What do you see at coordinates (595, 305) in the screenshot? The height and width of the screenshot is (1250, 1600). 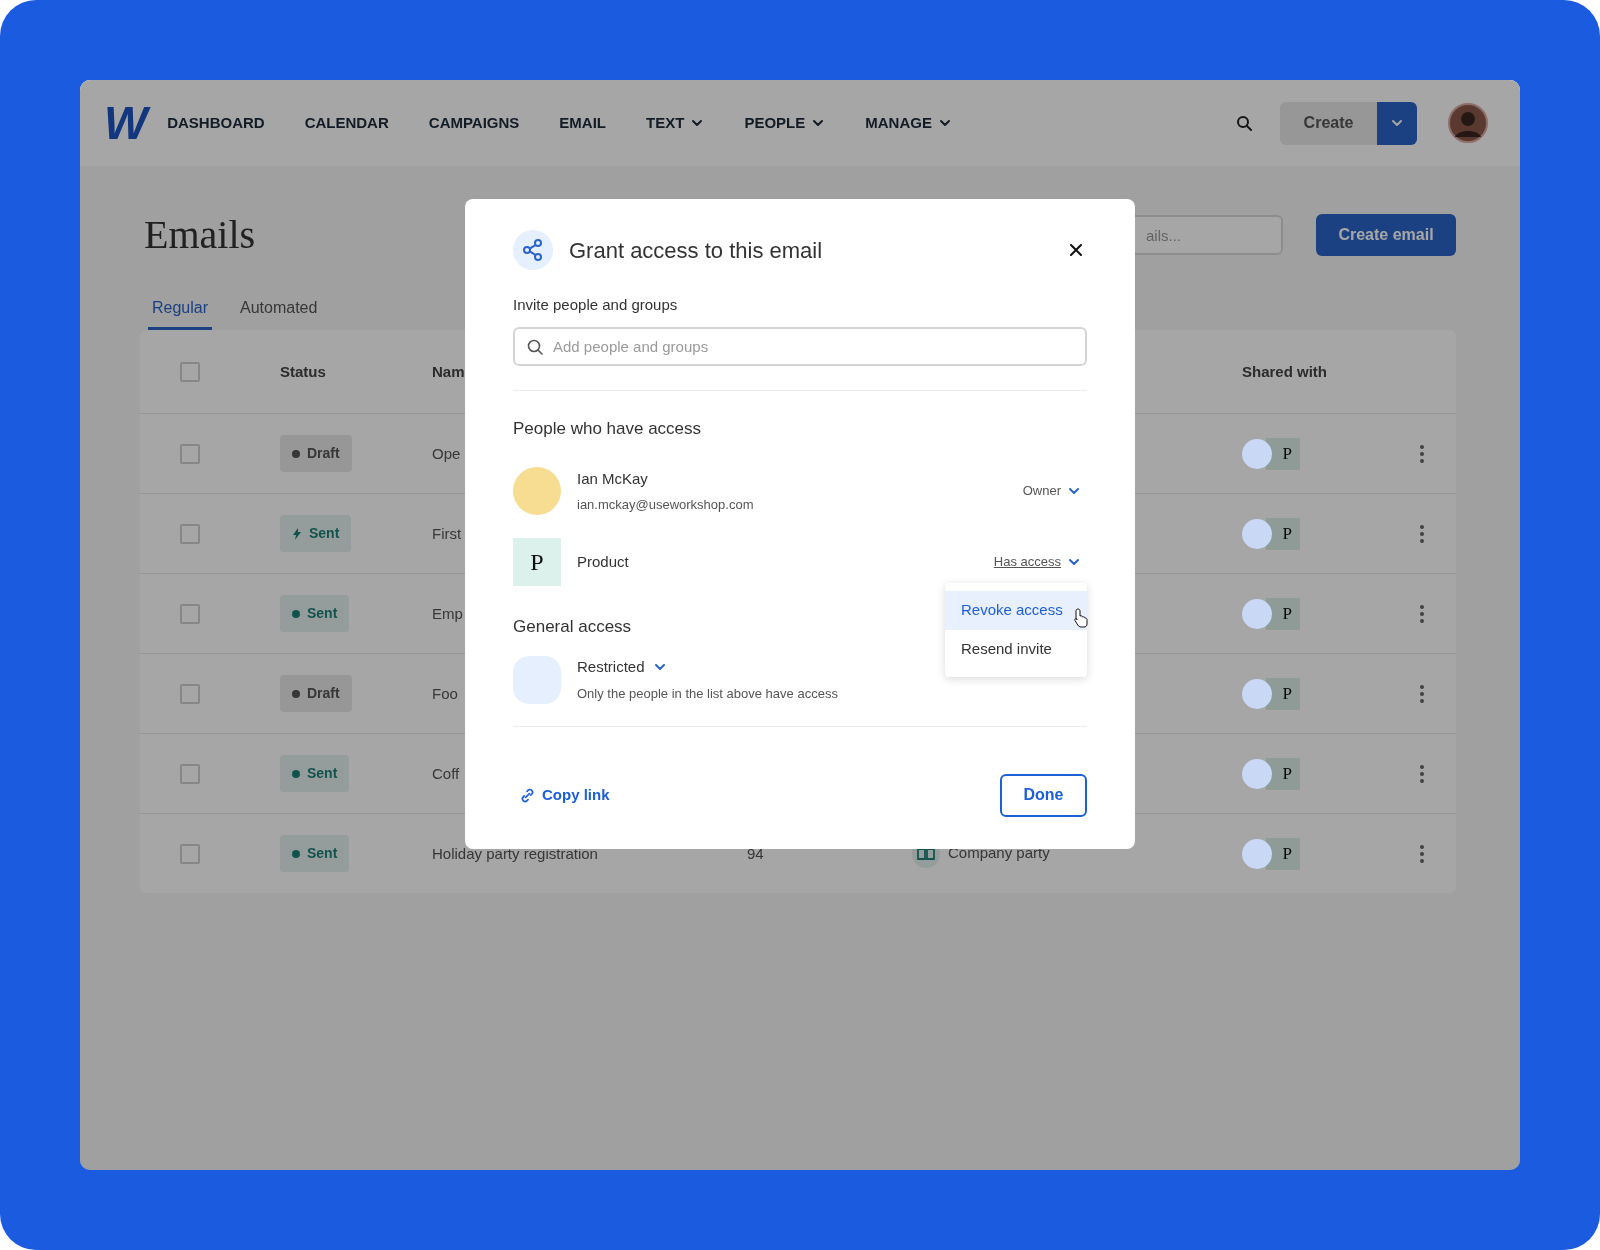 I see `field-label: Invite people and groups` at bounding box center [595, 305].